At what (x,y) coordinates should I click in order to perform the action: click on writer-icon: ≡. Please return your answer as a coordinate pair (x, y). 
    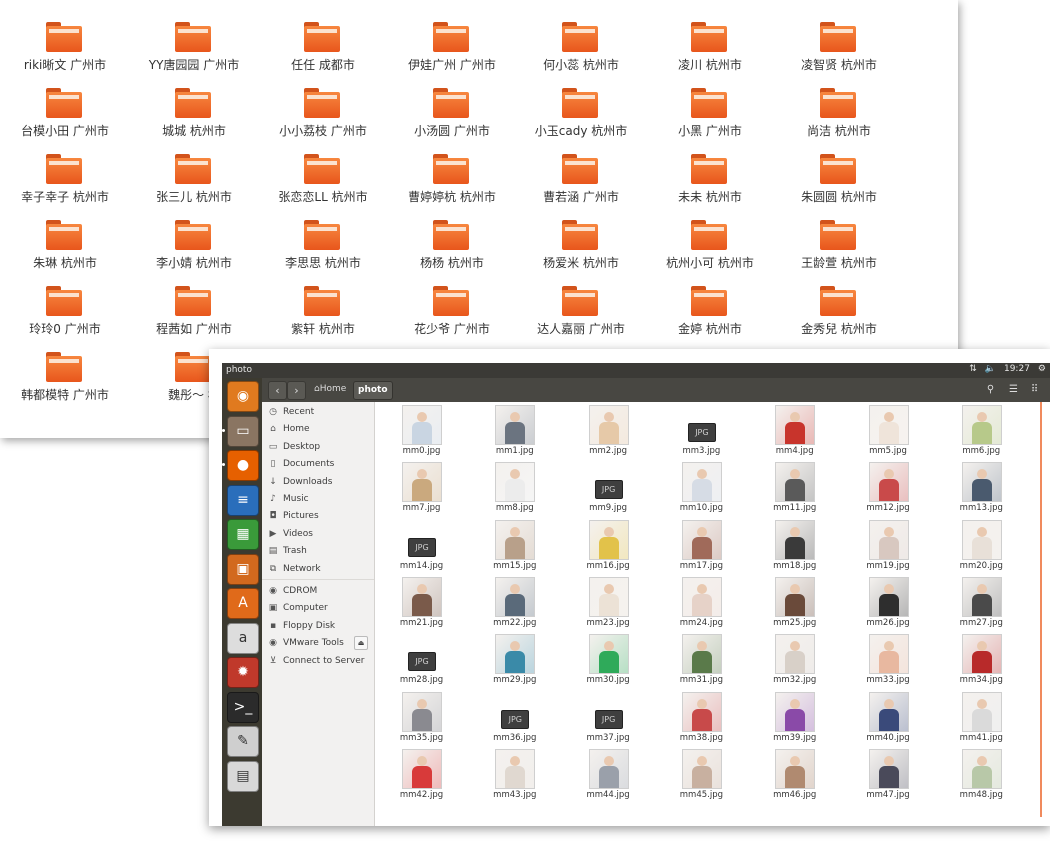
    Looking at the image, I should click on (243, 500).